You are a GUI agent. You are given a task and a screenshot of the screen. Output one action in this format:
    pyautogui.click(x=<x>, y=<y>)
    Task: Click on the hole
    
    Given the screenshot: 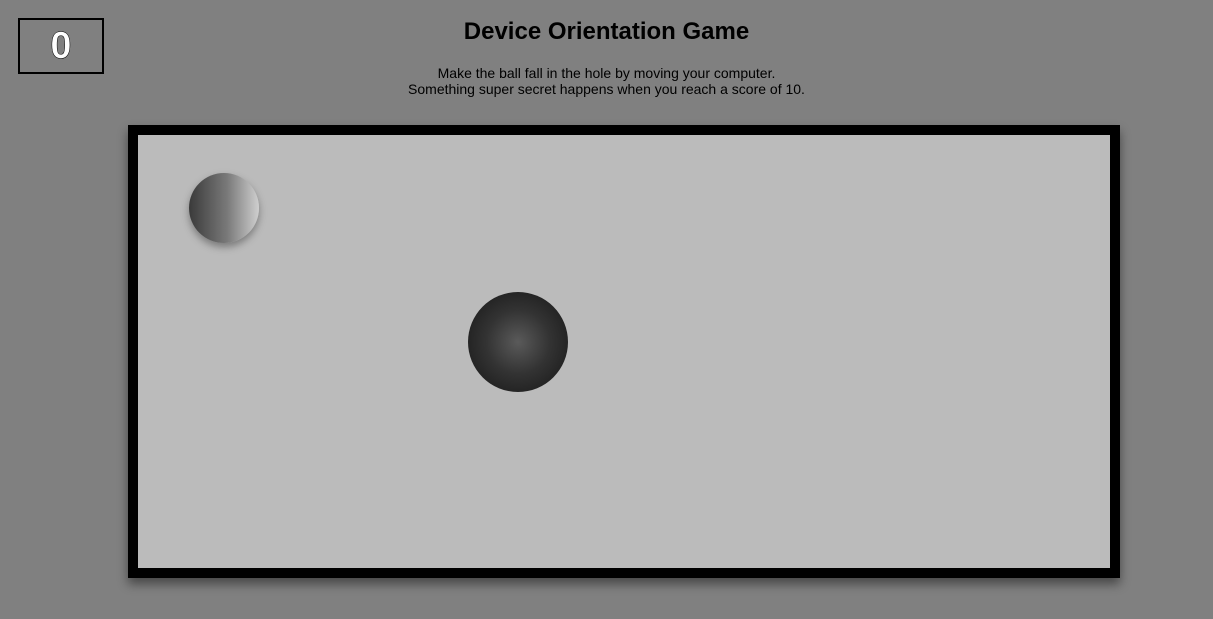 What is the action you would take?
    pyautogui.click(x=518, y=342)
    